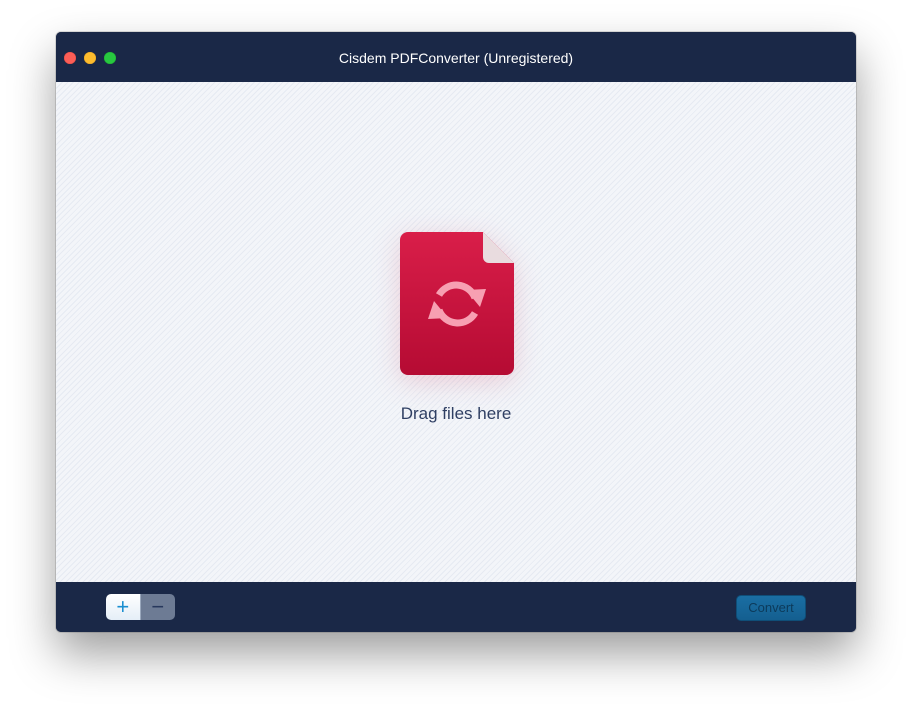 Image resolution: width=912 pixels, height=712 pixels. What do you see at coordinates (456, 413) in the screenshot?
I see `drag-files-label: Drag files here` at bounding box center [456, 413].